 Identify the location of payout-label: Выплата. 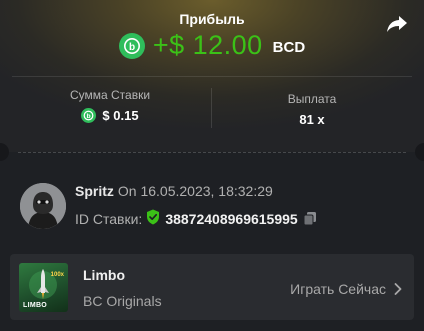
(312, 99).